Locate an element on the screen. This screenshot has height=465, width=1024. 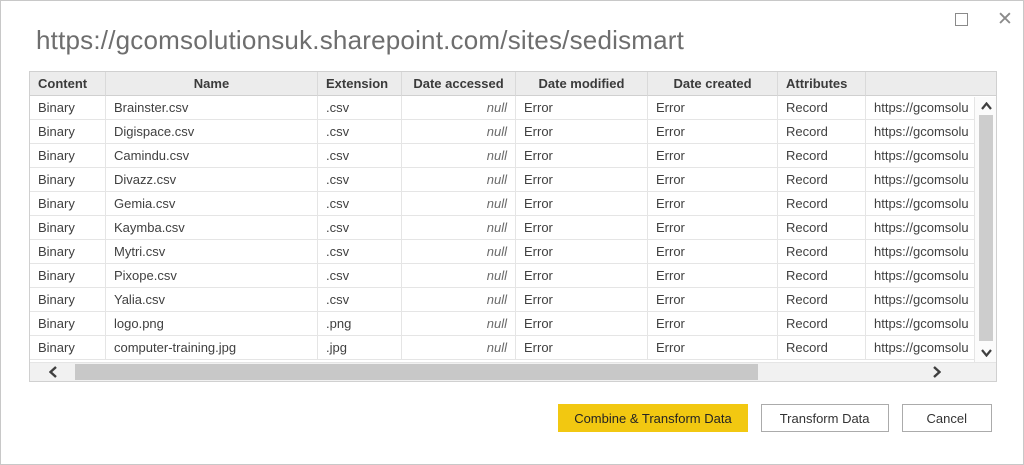
cell-extension: .jpg is located at coordinates (360, 348).